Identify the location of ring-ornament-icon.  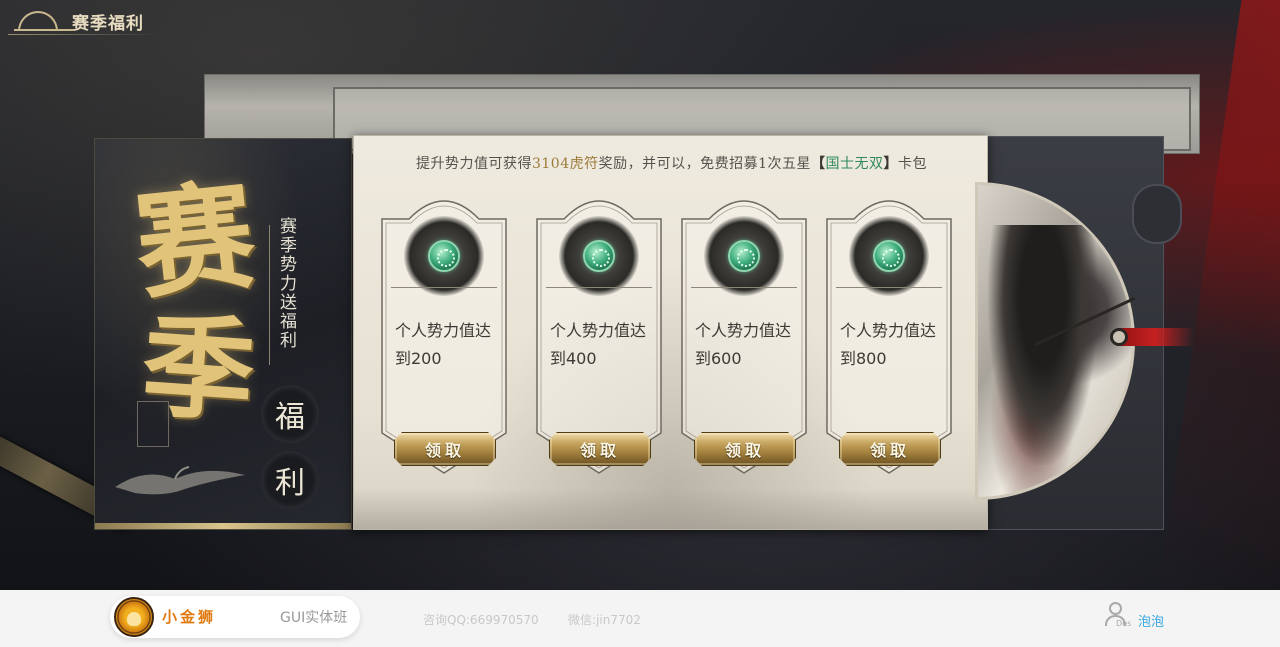
(1119, 337).